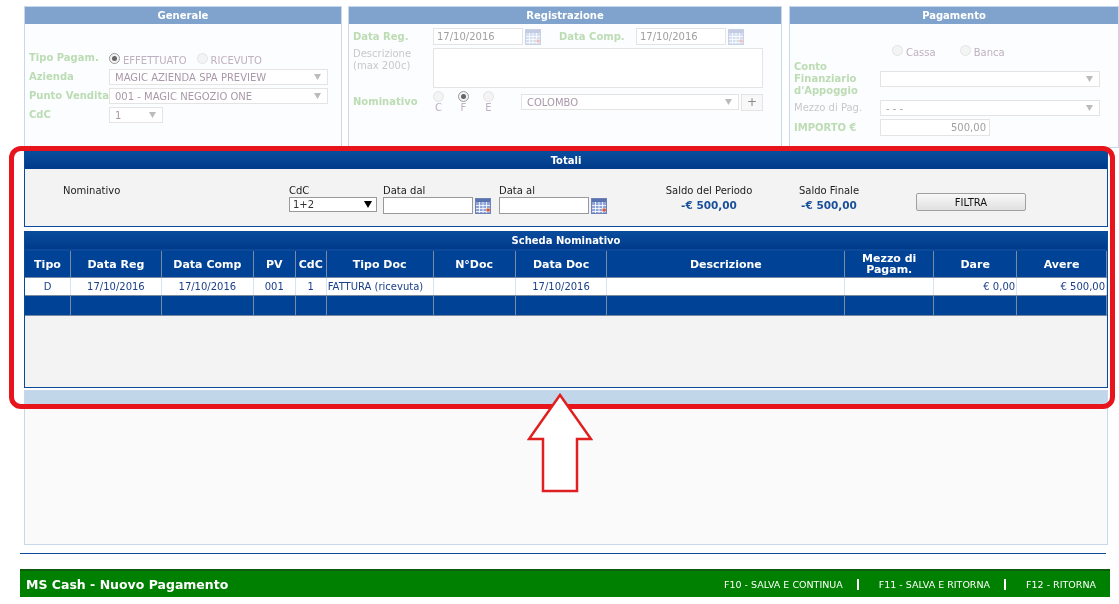  Describe the element at coordinates (381, 36) in the screenshot. I see `field-label: Data Reg.` at that location.